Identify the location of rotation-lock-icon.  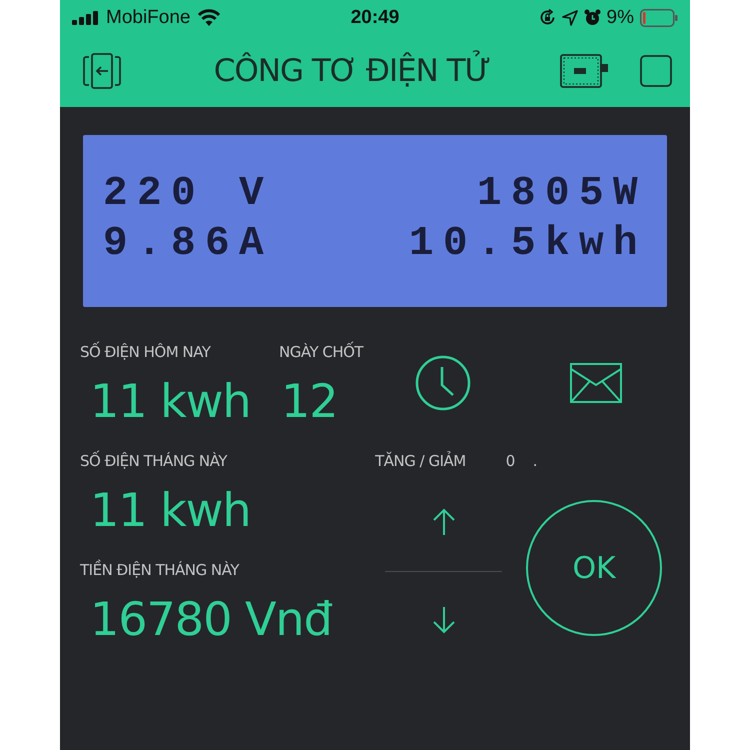
(547, 17).